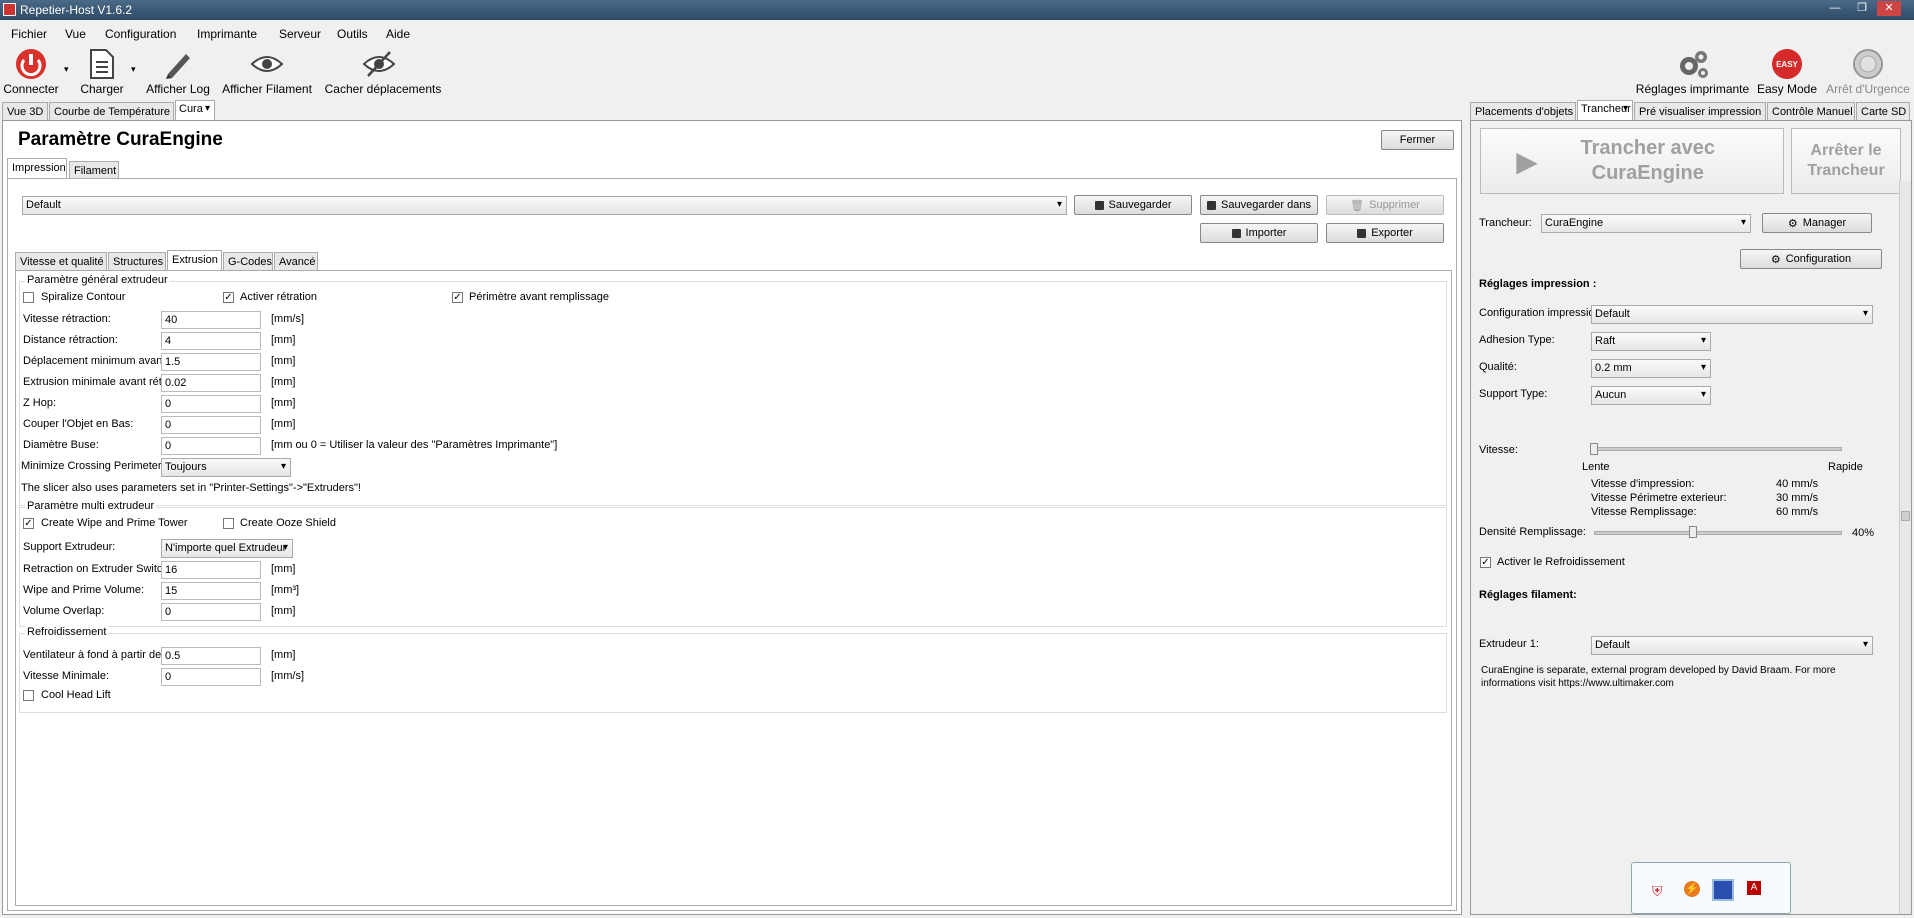 The height and width of the screenshot is (918, 1914). Describe the element at coordinates (267, 72) in the screenshot. I see `show-filament-button: Afficher Filament` at that location.